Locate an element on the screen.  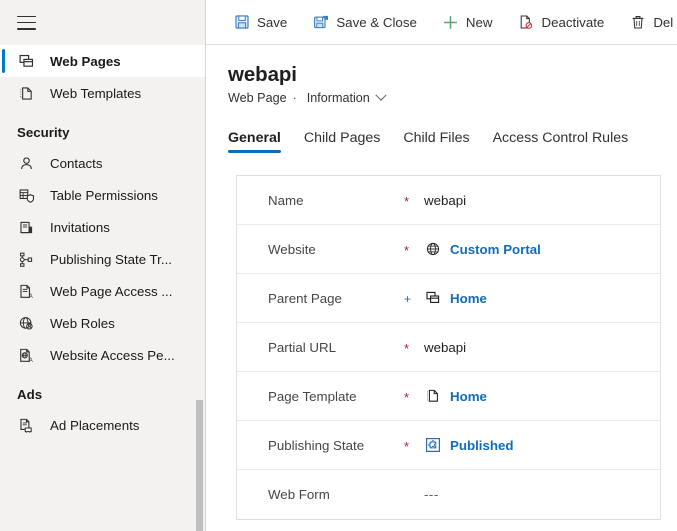
field-value-parent-page: Home is located at coordinates (455, 298).